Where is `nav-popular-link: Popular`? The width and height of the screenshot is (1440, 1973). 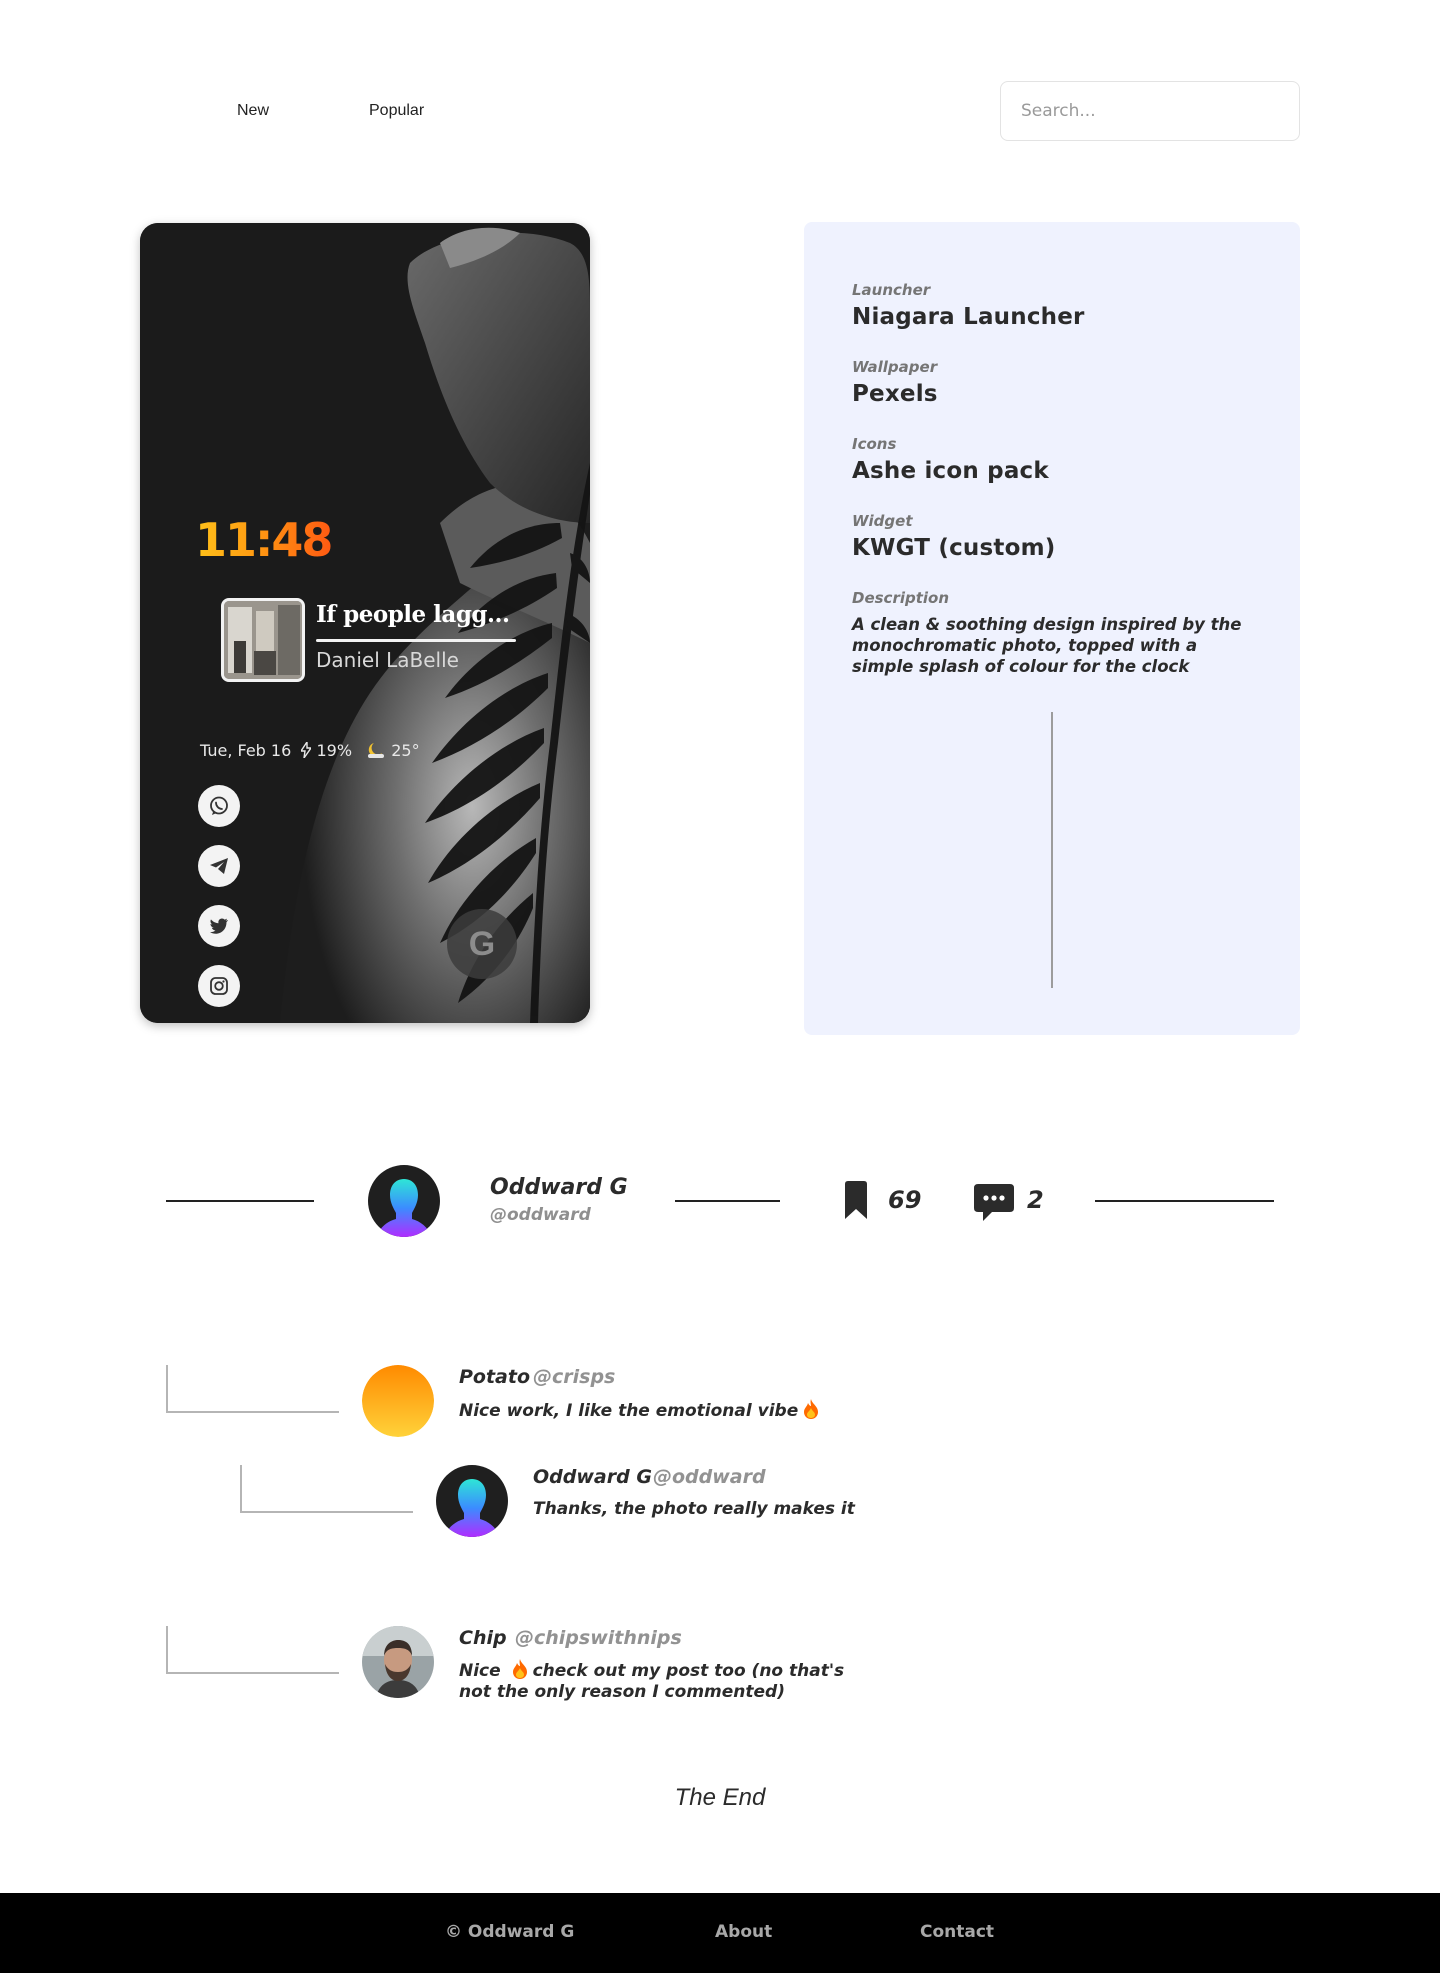 nav-popular-link: Popular is located at coordinates (396, 111).